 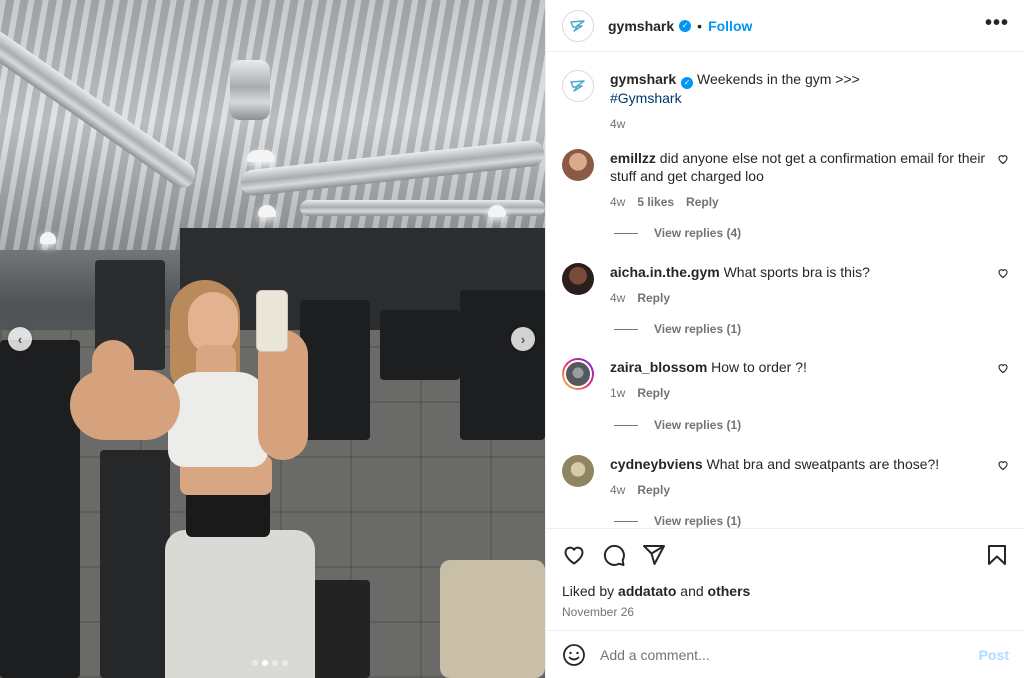 What do you see at coordinates (656, 464) in the screenshot?
I see `comment-username: cydneybviens` at bounding box center [656, 464].